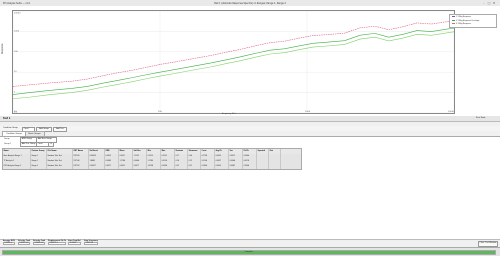 This screenshot has width=500, height=256. What do you see at coordinates (484, 3) in the screenshot?
I see `minimize-button: –` at bounding box center [484, 3].